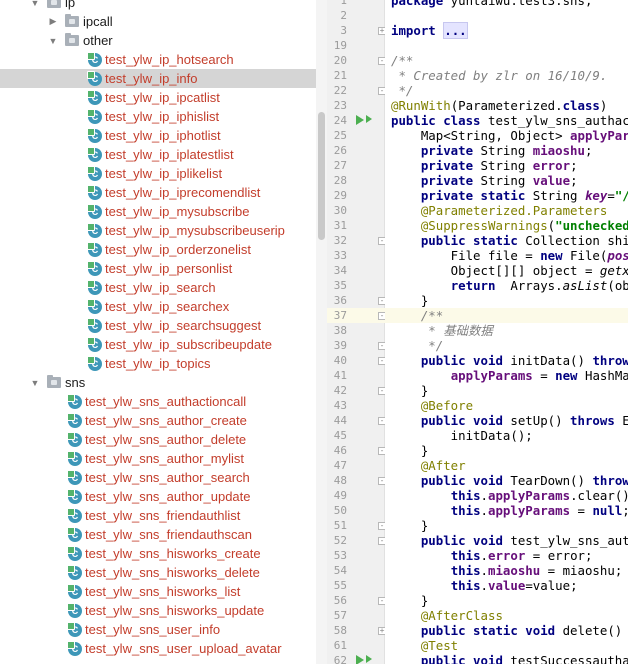  I want to click on tree-class-item: Ctest_ylw_ip_hotsearch, so click(158, 59).